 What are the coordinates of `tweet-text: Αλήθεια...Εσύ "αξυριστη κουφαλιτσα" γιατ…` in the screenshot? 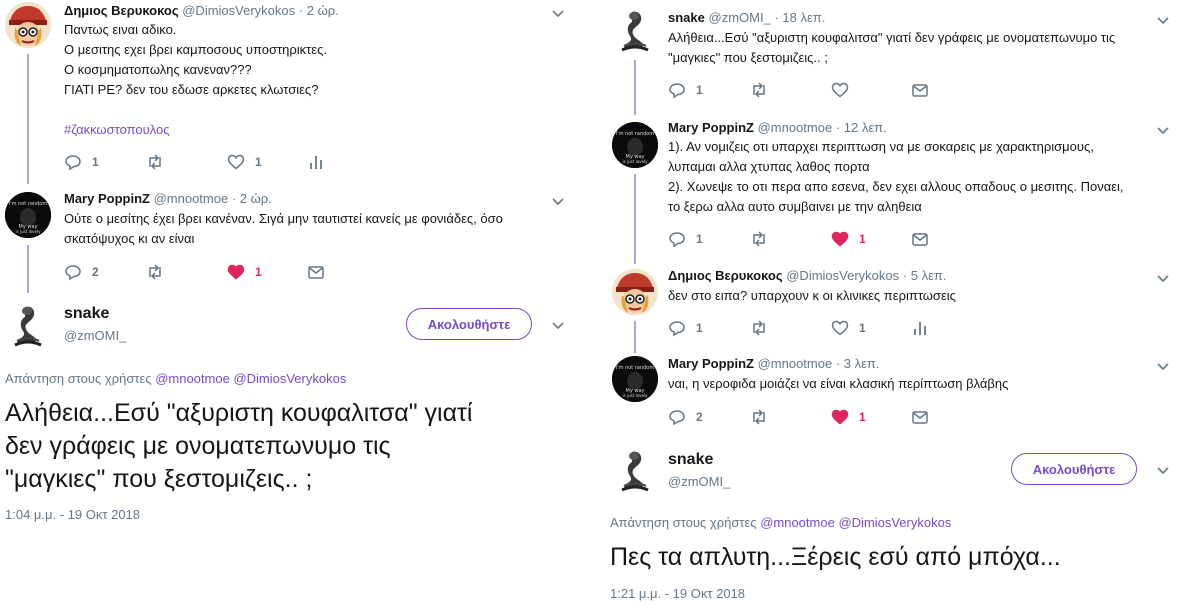 It's located at (892, 47).